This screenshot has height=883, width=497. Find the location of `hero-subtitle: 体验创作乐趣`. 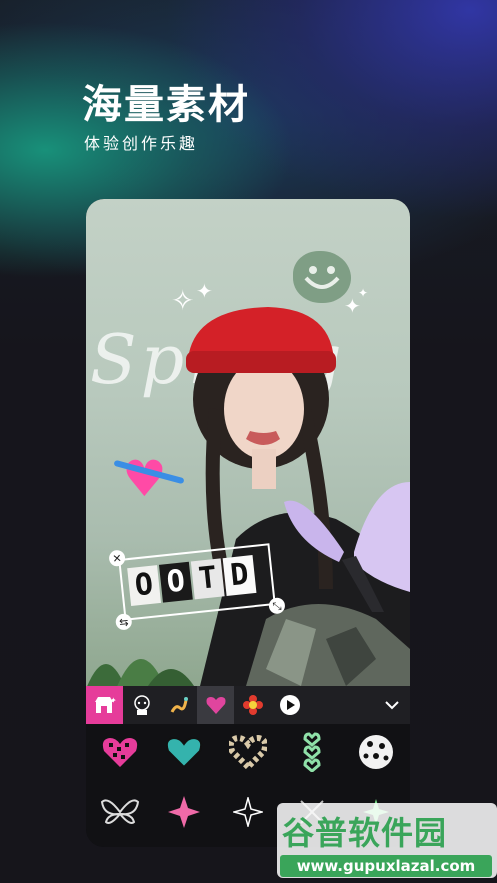

hero-subtitle: 体验创作乐趣 is located at coordinates (141, 143).